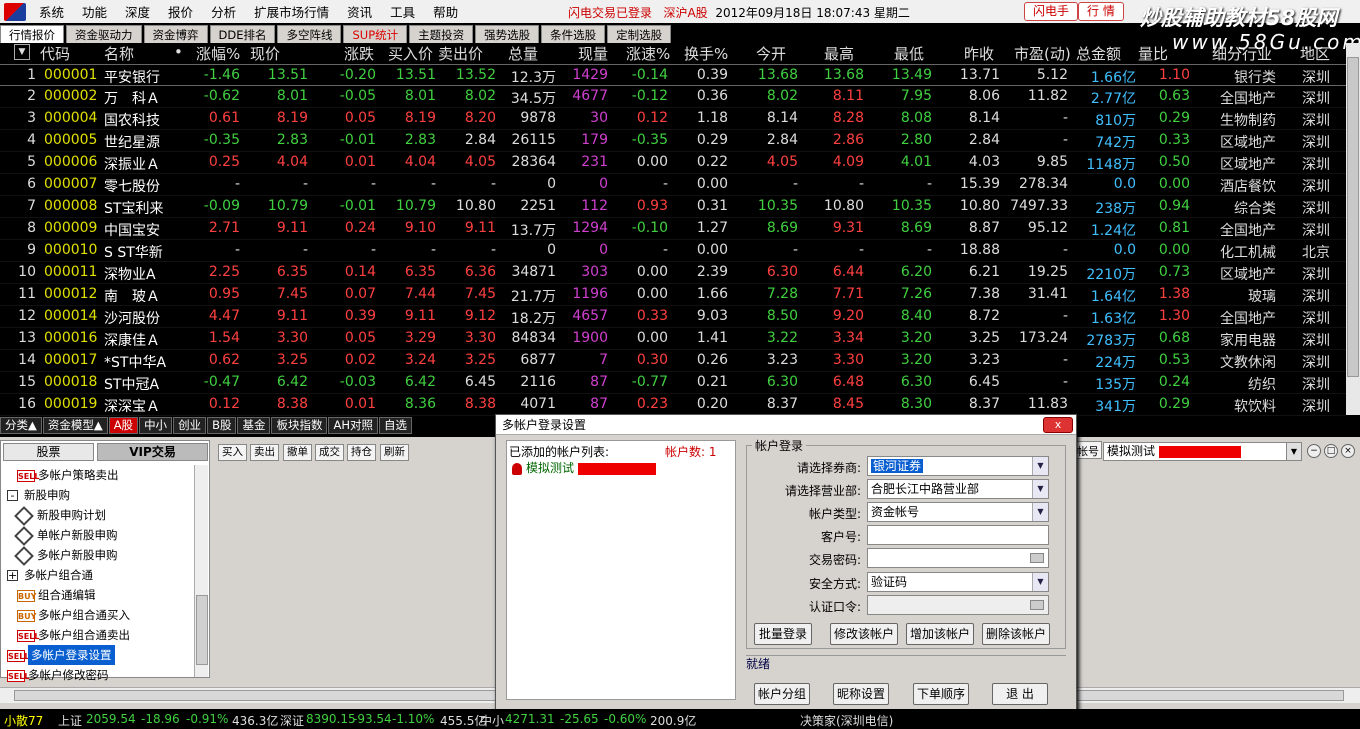  Describe the element at coordinates (353, 425) in the screenshot. I see `tab-ah-compare: AH对照` at that location.